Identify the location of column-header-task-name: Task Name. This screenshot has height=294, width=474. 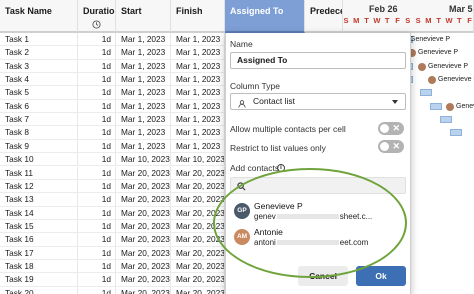
(39, 16).